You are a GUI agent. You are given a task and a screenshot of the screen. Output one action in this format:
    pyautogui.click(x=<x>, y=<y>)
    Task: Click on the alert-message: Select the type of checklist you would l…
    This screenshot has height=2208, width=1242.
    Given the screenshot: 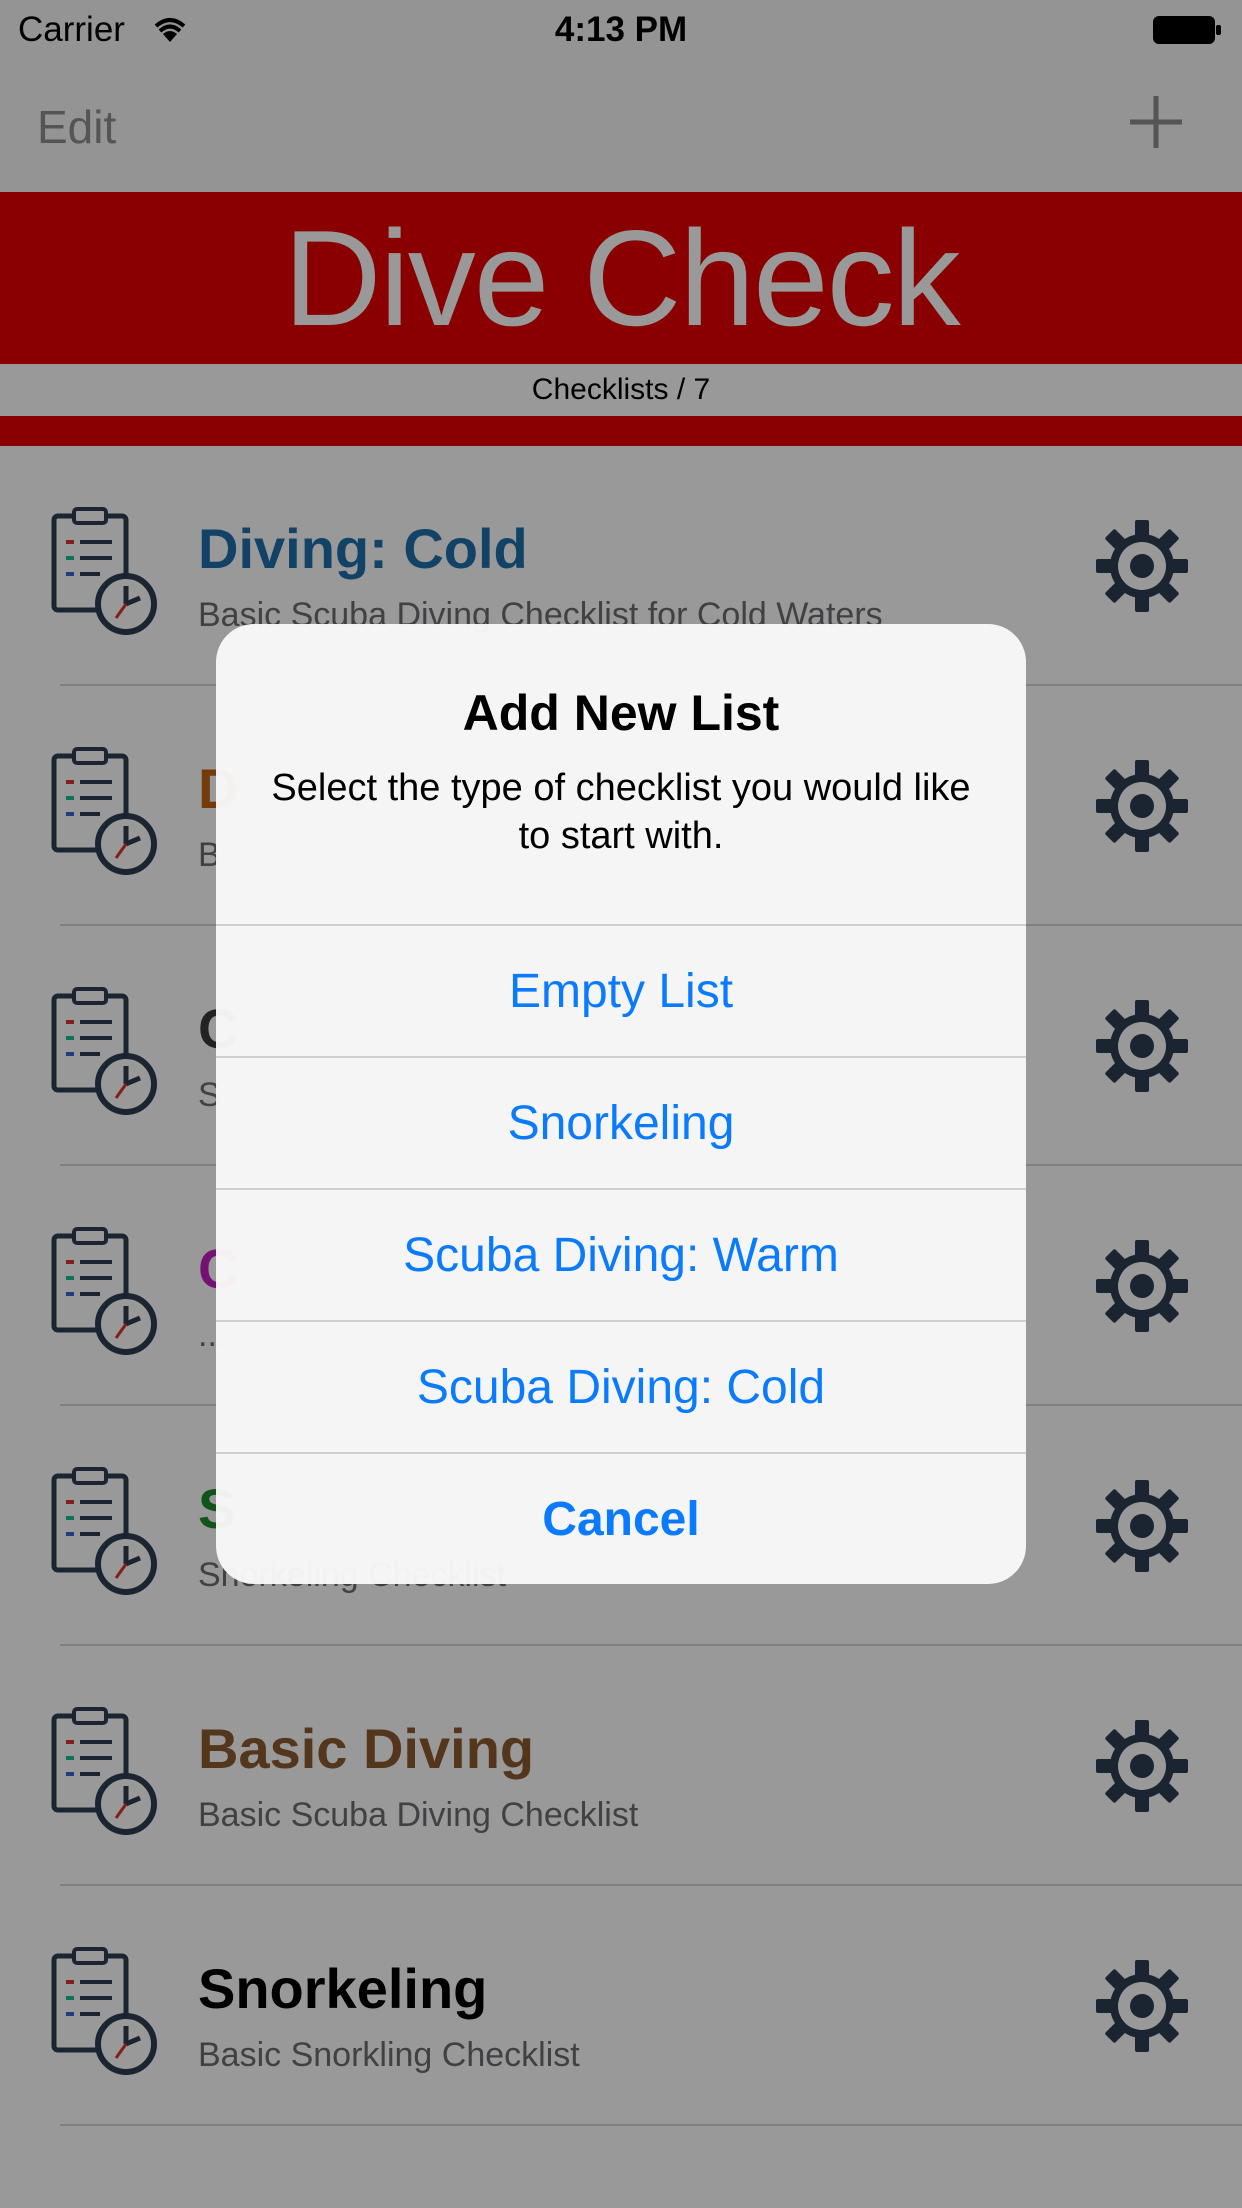 What is the action you would take?
    pyautogui.click(x=621, y=812)
    